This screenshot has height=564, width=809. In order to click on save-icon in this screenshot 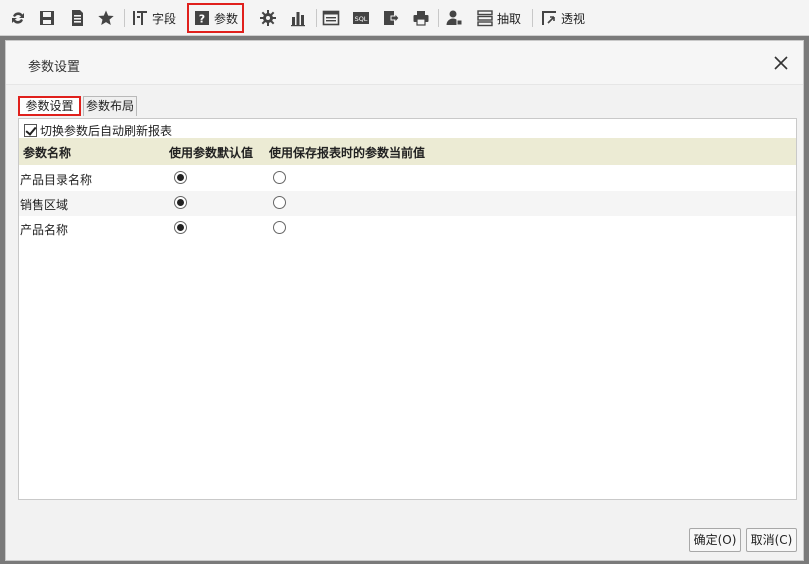, I will do `click(47, 18)`.